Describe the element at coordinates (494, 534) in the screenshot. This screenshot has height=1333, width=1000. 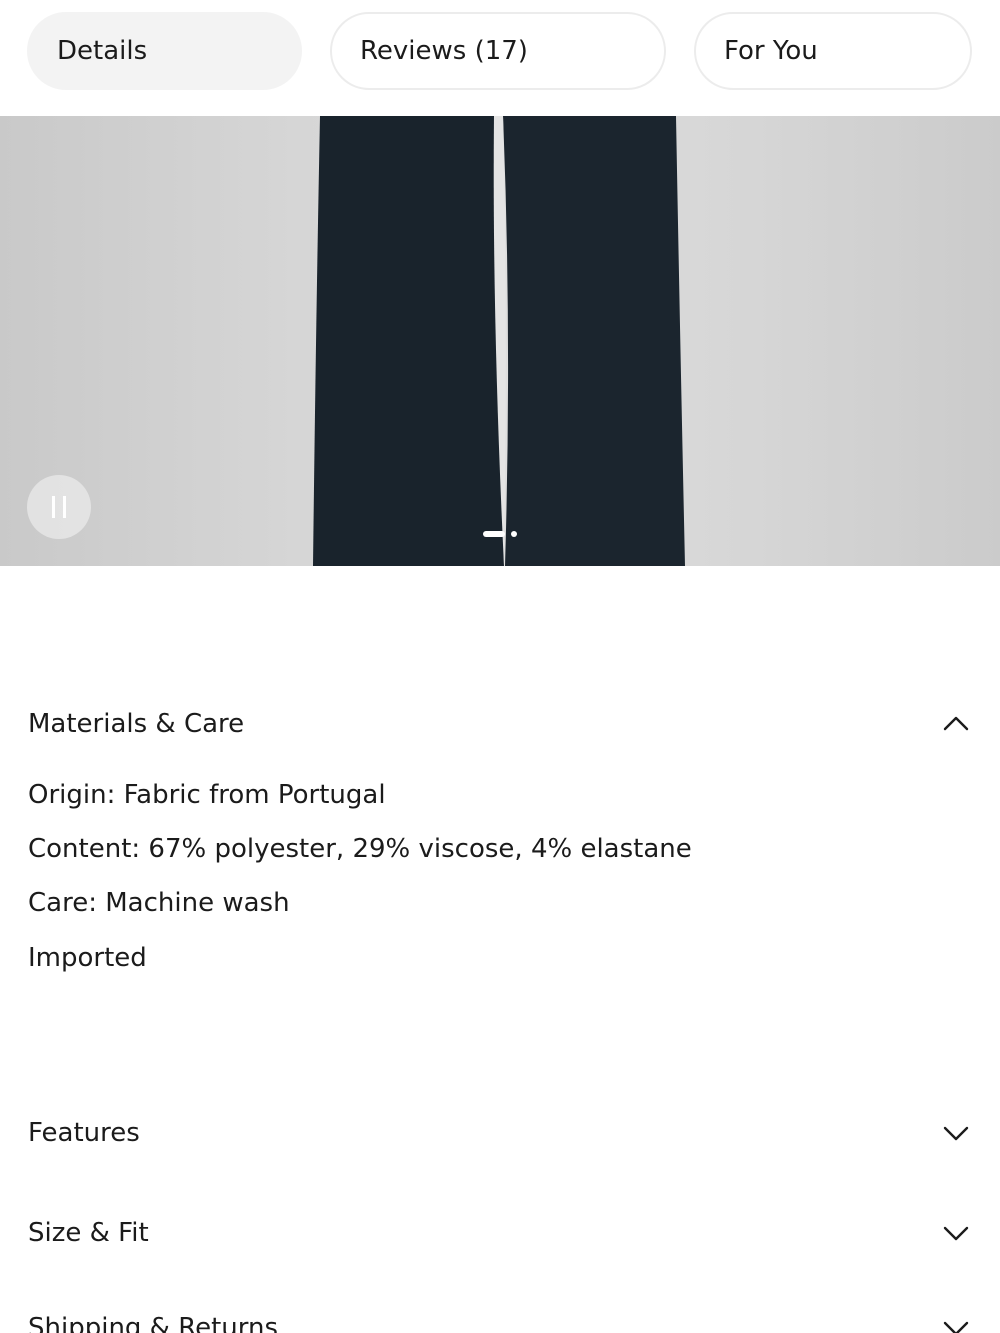
I see `carousel-dot-active` at that location.